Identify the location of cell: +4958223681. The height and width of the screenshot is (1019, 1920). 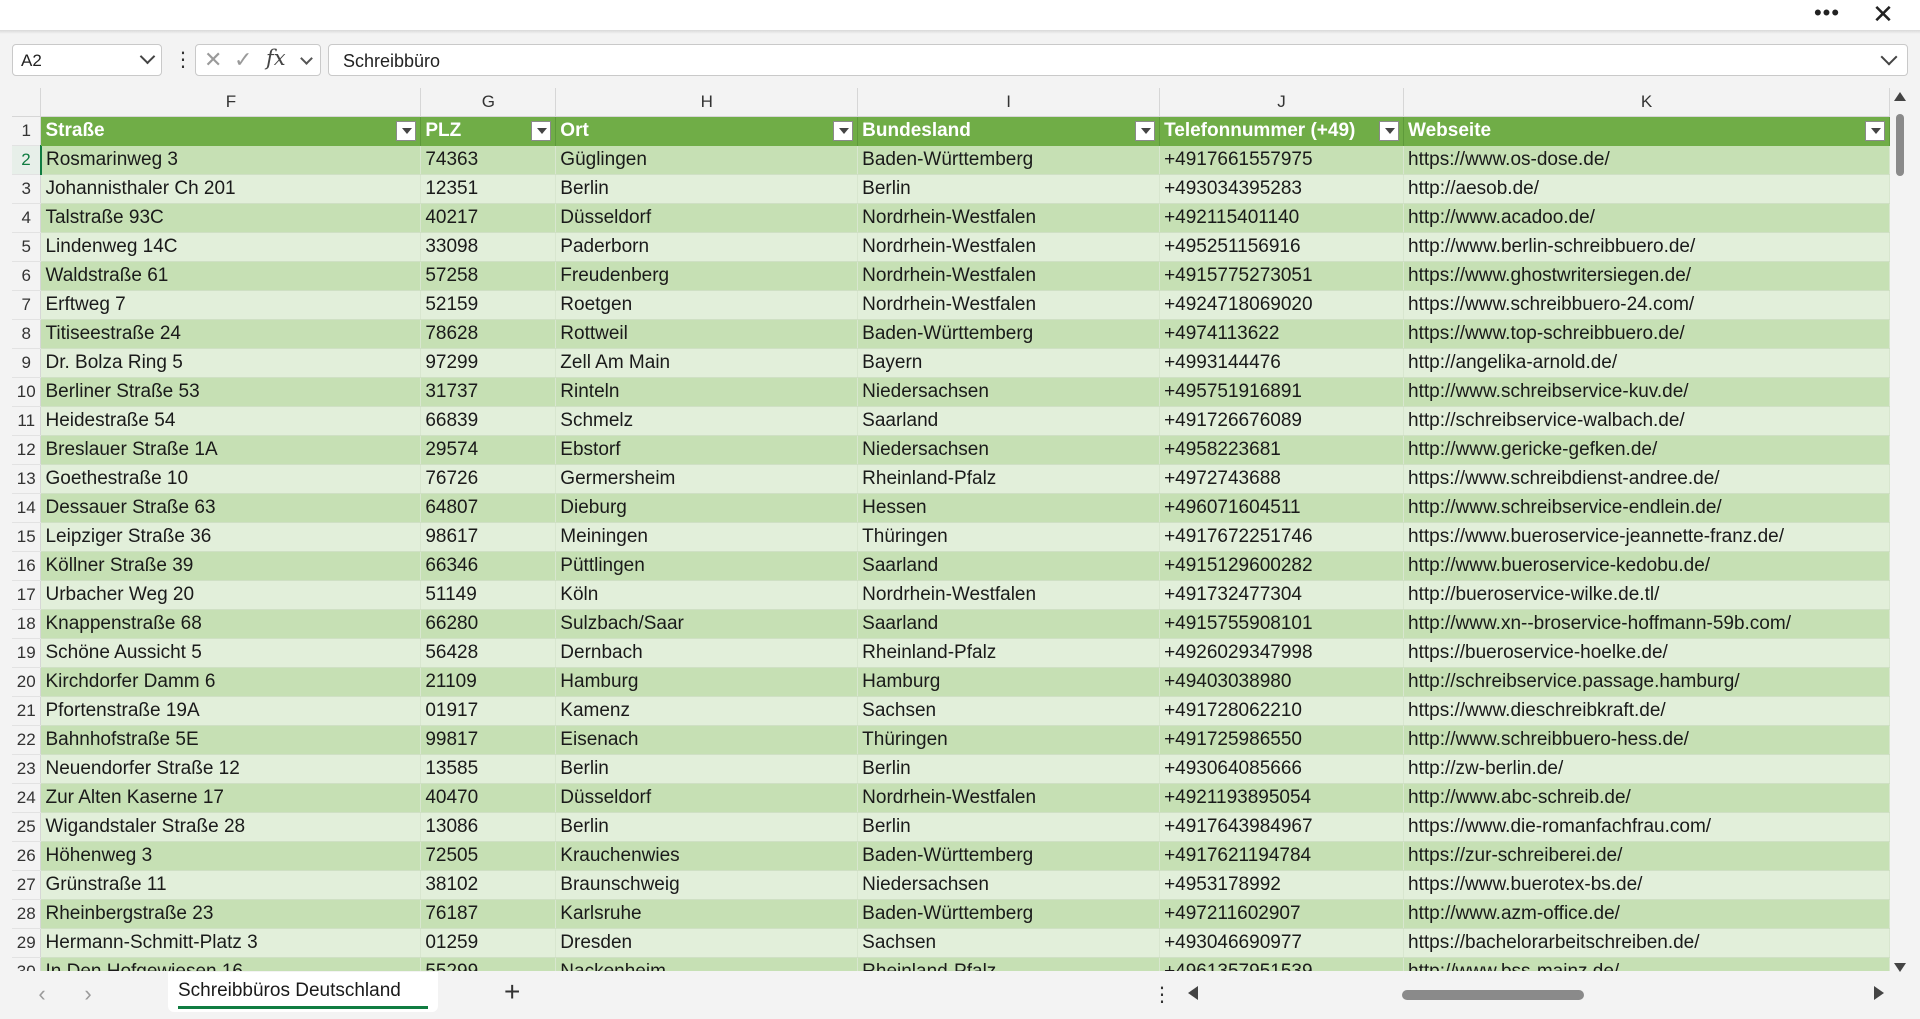
(1282, 450).